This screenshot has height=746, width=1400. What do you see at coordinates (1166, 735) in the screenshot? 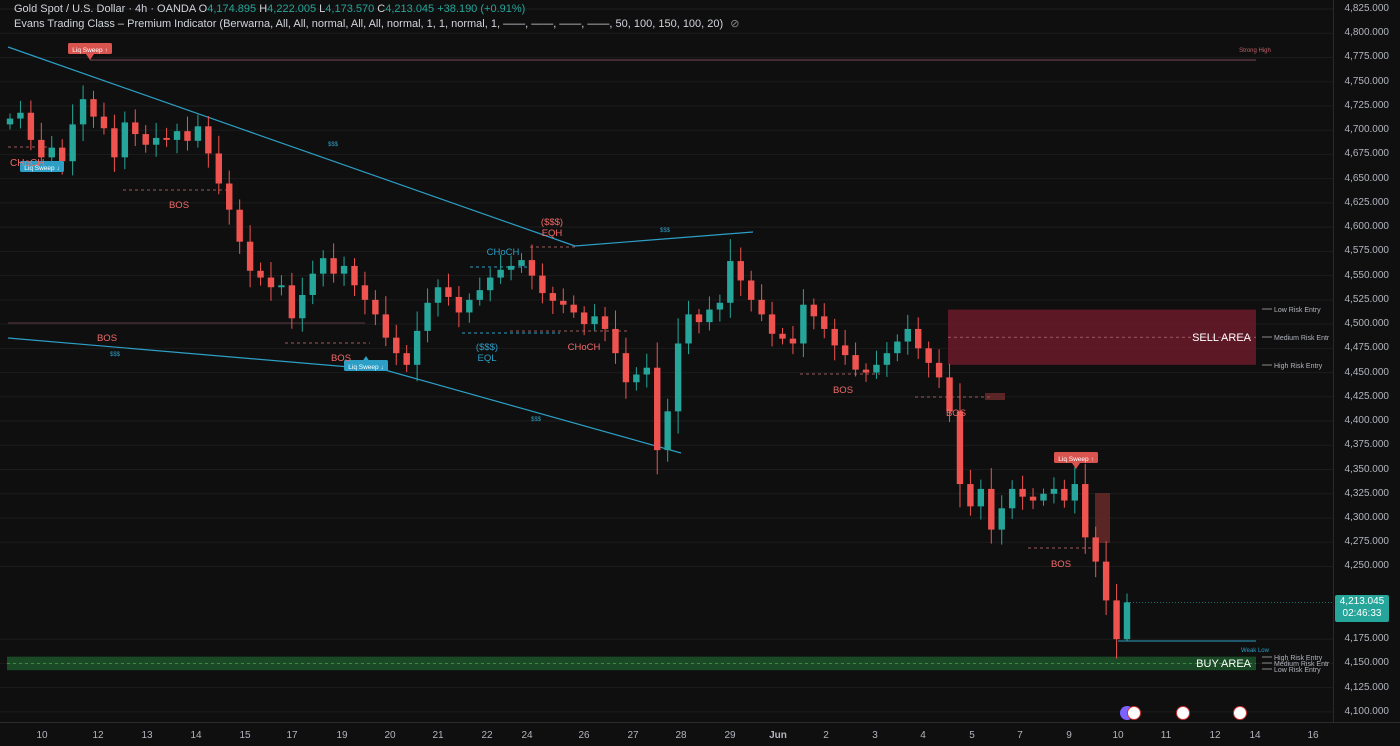
I see `time-tick-label: 11` at bounding box center [1166, 735].